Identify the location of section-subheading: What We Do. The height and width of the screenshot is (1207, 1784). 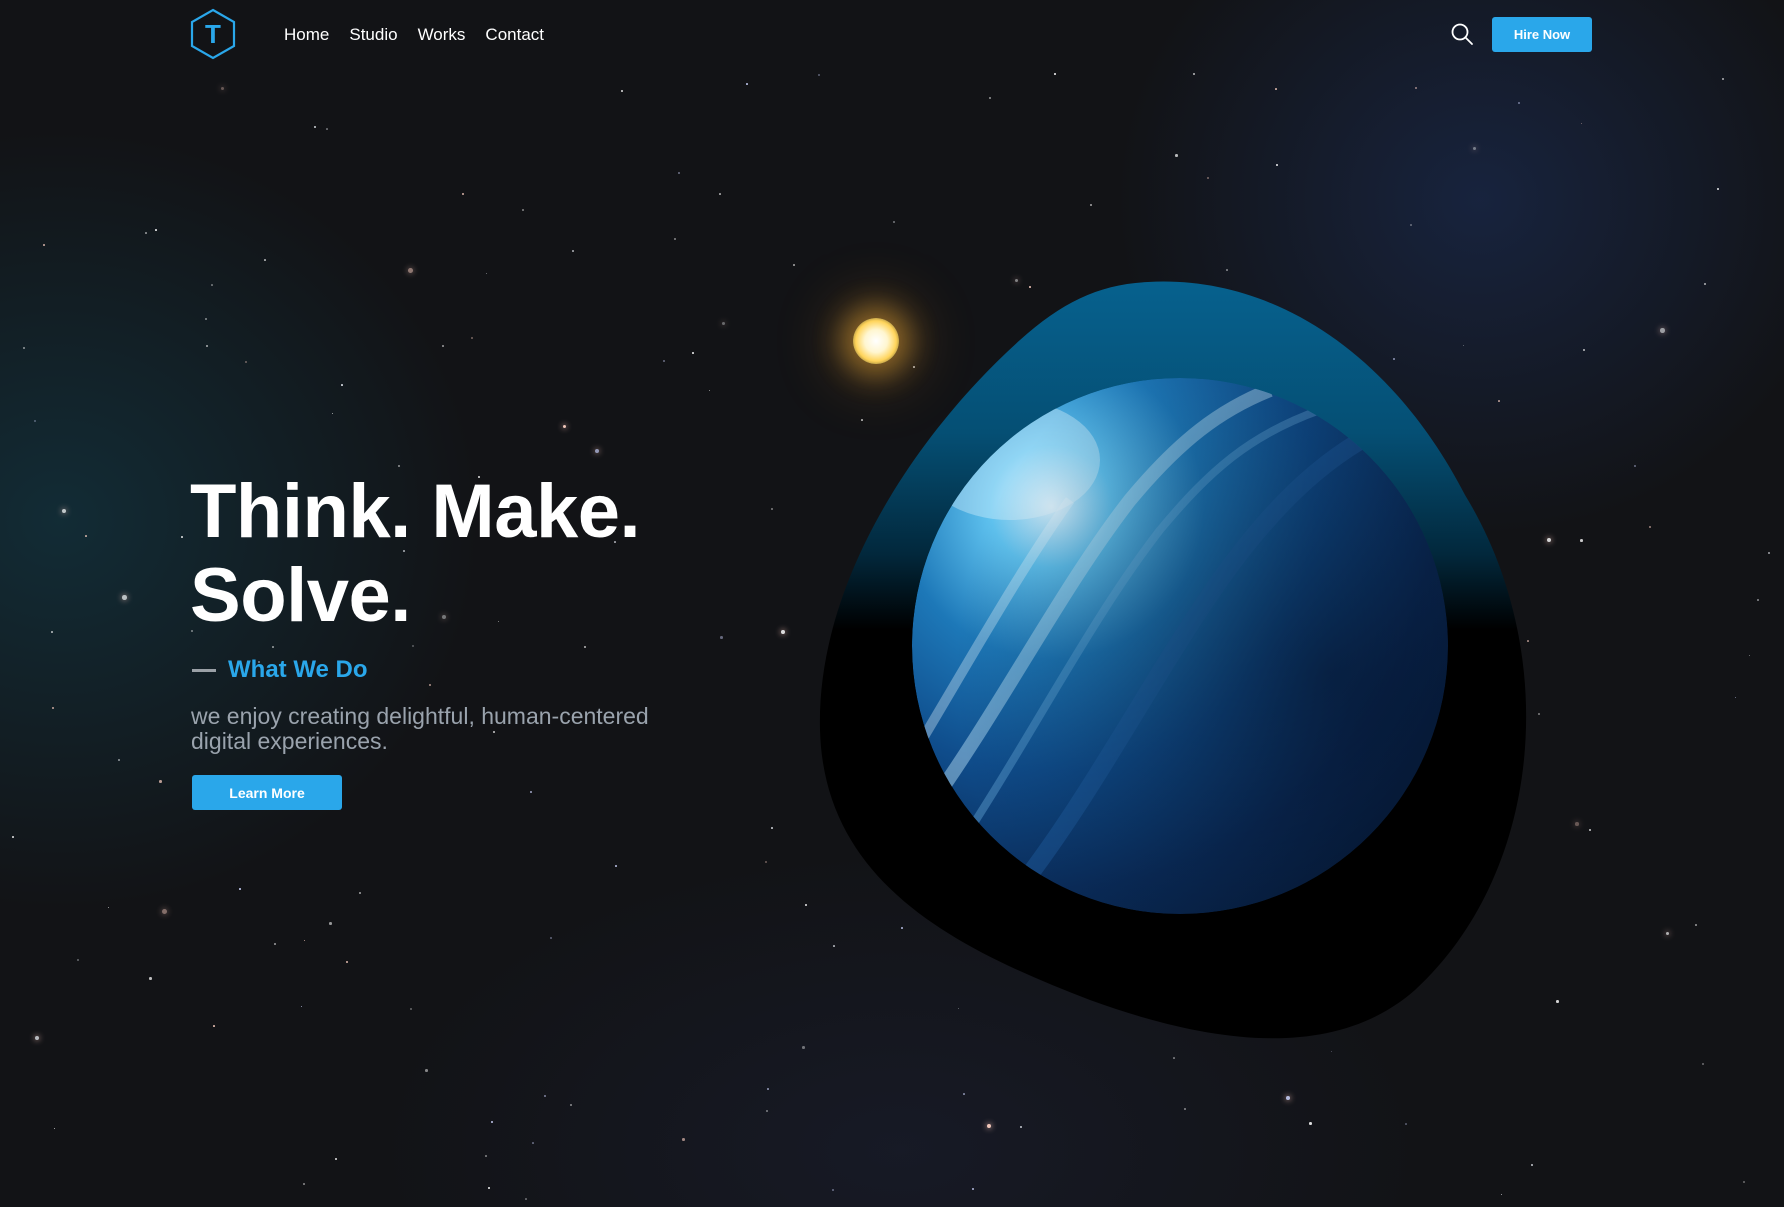
(280, 670).